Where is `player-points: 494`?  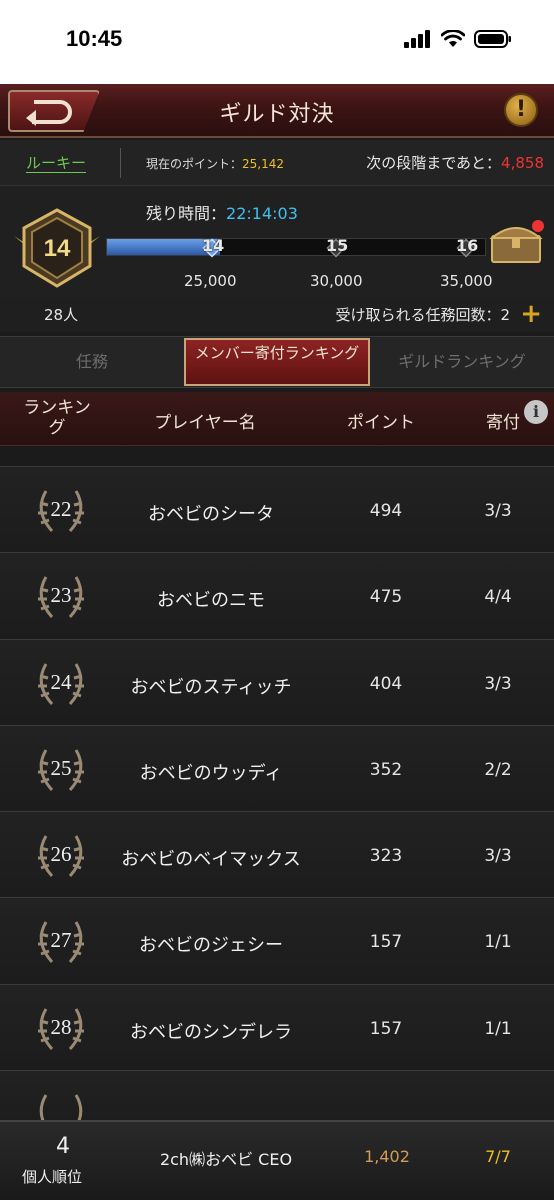 player-points: 494 is located at coordinates (386, 511).